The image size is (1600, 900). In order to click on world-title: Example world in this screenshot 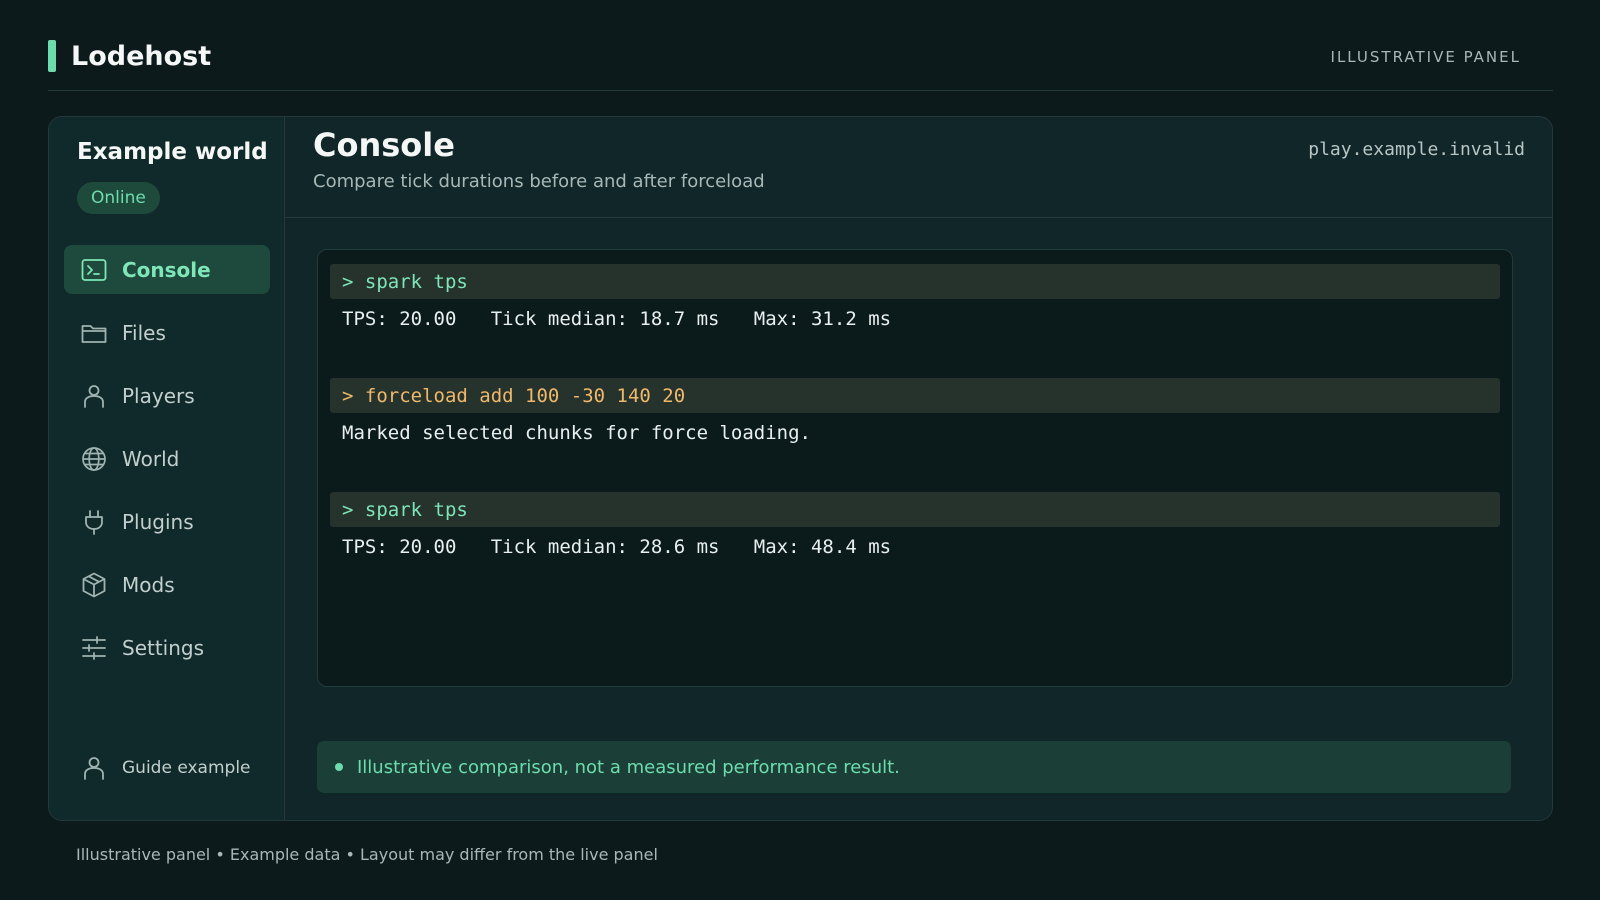, I will do `click(172, 152)`.